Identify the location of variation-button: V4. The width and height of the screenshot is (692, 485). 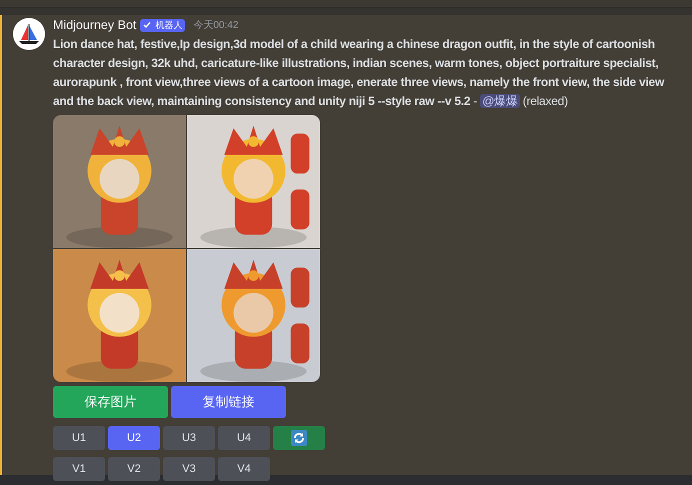
(244, 468).